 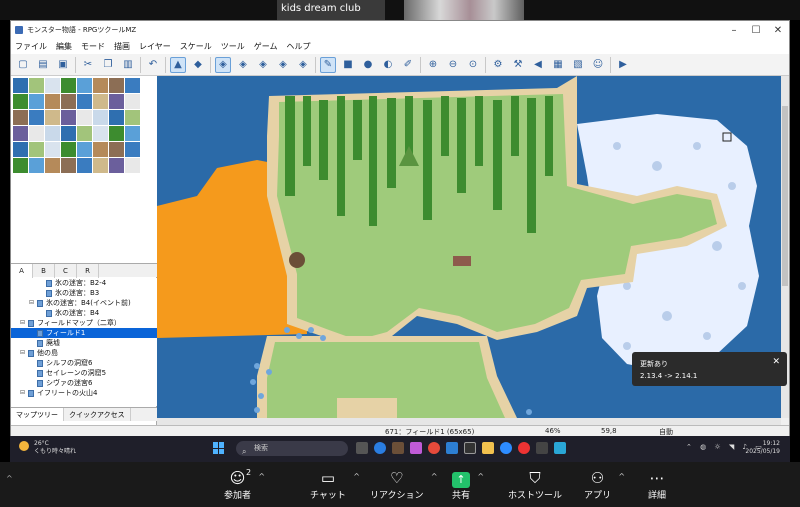 What do you see at coordinates (196, 46) in the screenshot?
I see `menu-scale: スケール` at bounding box center [196, 46].